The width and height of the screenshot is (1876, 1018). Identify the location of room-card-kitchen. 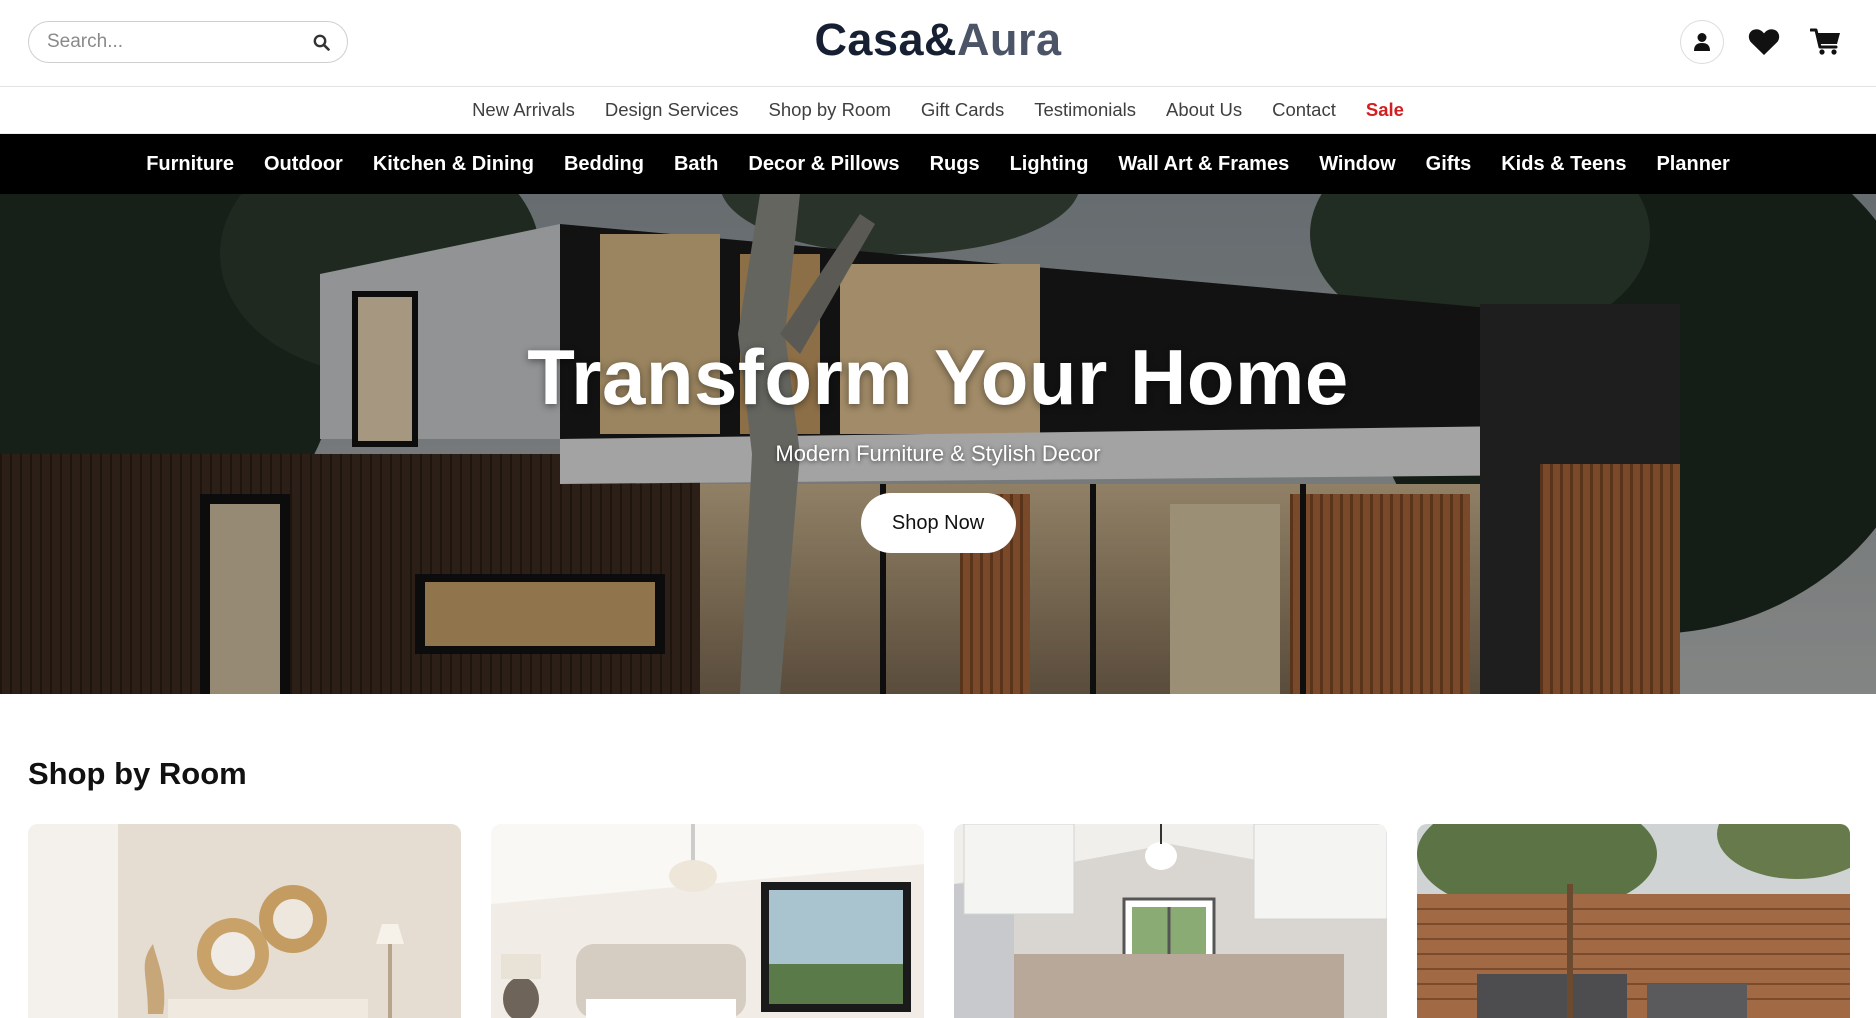
(1170, 921).